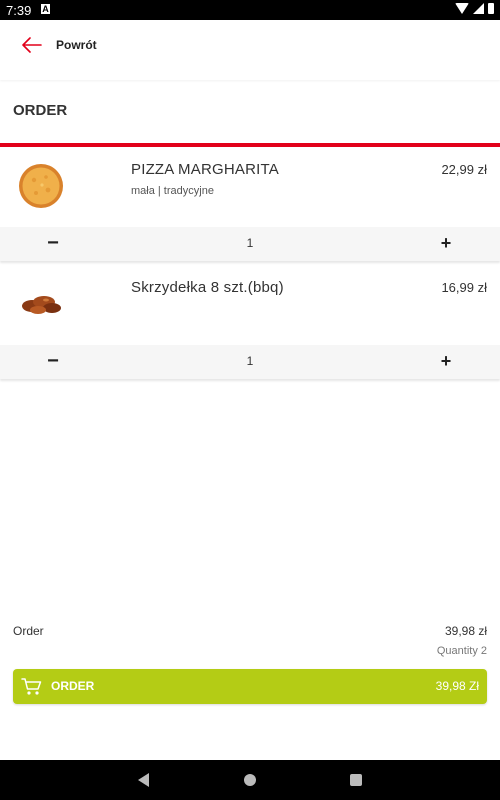  I want to click on page-title: ORDER, so click(40, 110).